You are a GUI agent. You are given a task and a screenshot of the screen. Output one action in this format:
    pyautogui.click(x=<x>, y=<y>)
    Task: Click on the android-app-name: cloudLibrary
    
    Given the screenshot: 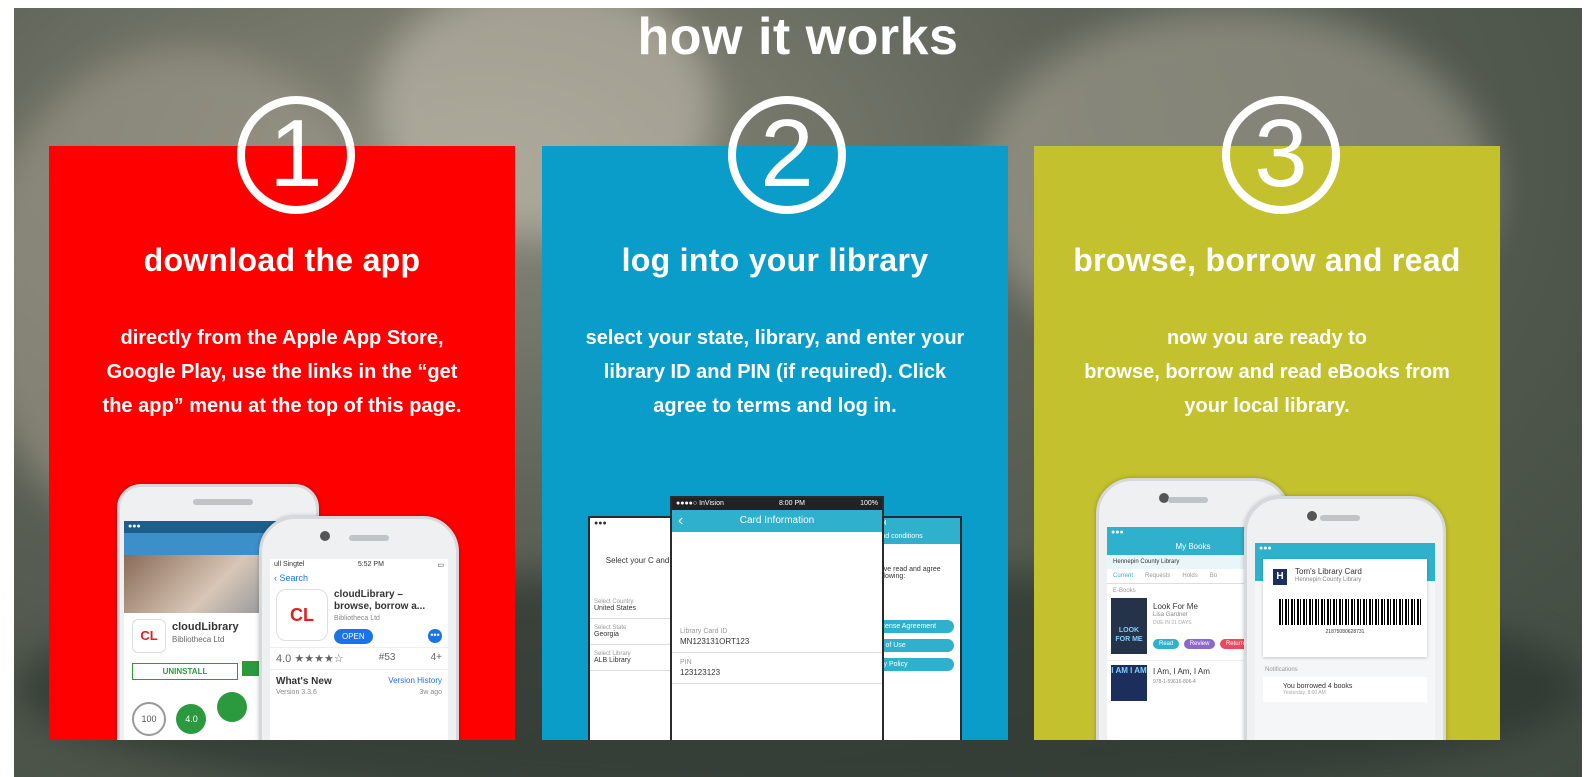 What is the action you would take?
    pyautogui.click(x=205, y=627)
    